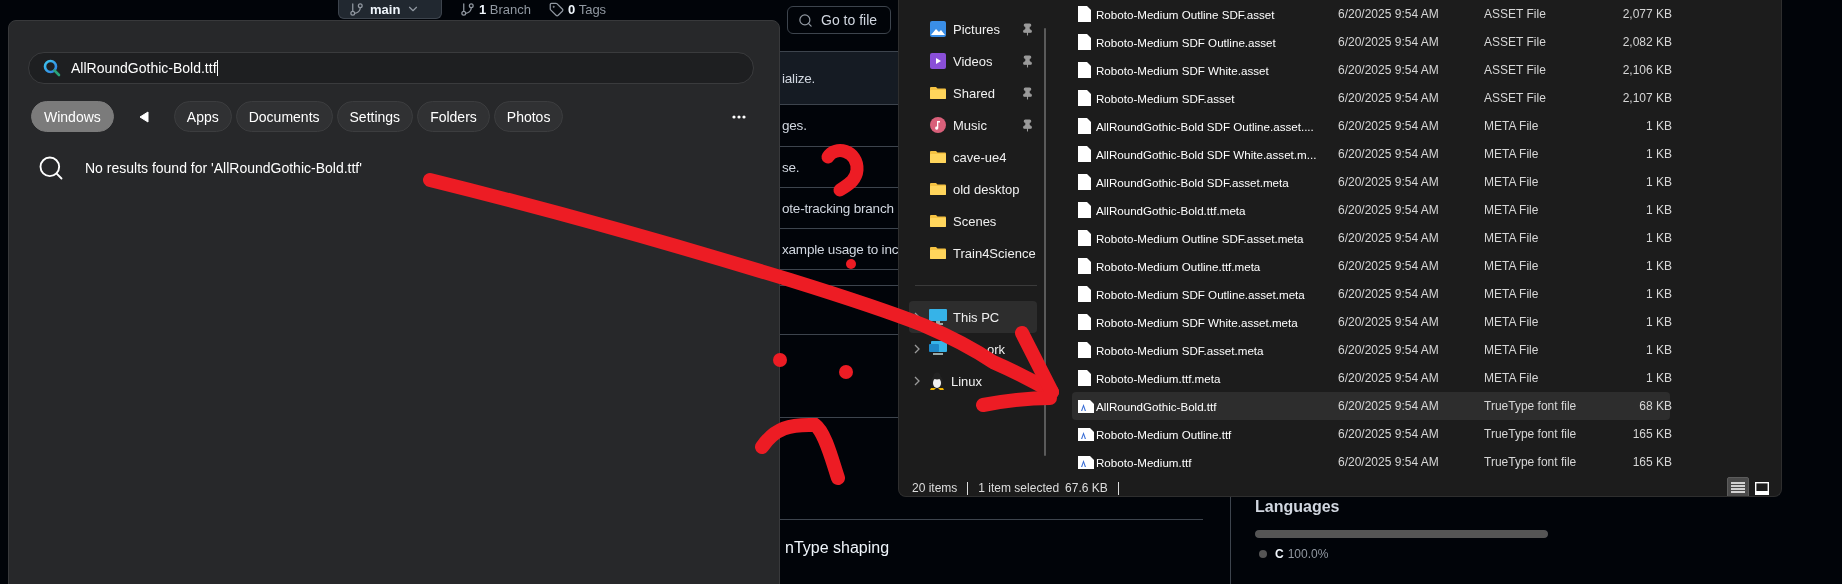 This screenshot has height=584, width=1842. Describe the element at coordinates (974, 125) in the screenshot. I see `nav-item: Music` at that location.